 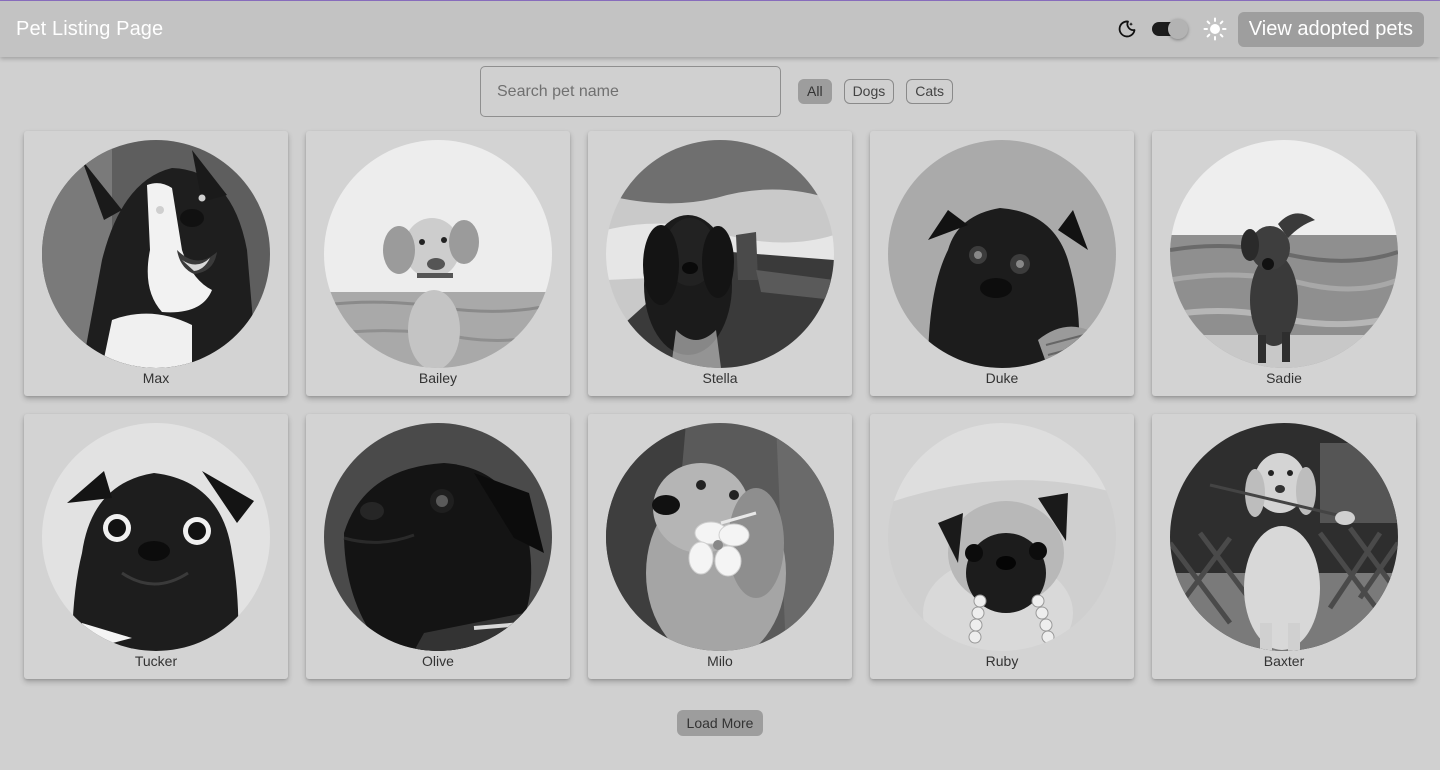 I want to click on pet-name: Stella, so click(x=720, y=378).